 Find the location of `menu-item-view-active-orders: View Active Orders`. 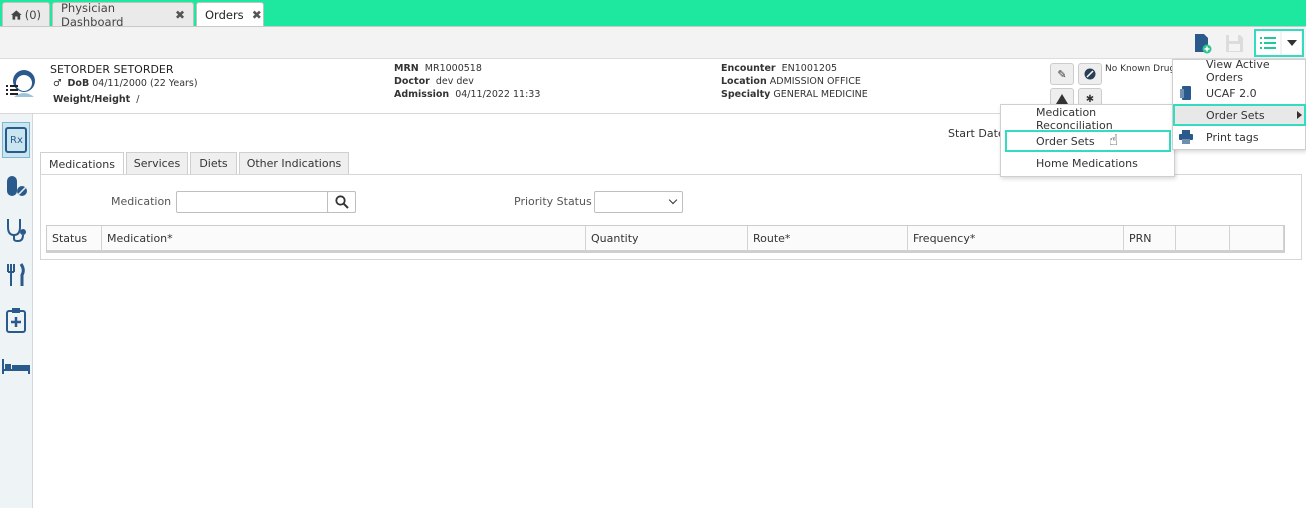

menu-item-view-active-orders: View Active Orders is located at coordinates (1239, 71).